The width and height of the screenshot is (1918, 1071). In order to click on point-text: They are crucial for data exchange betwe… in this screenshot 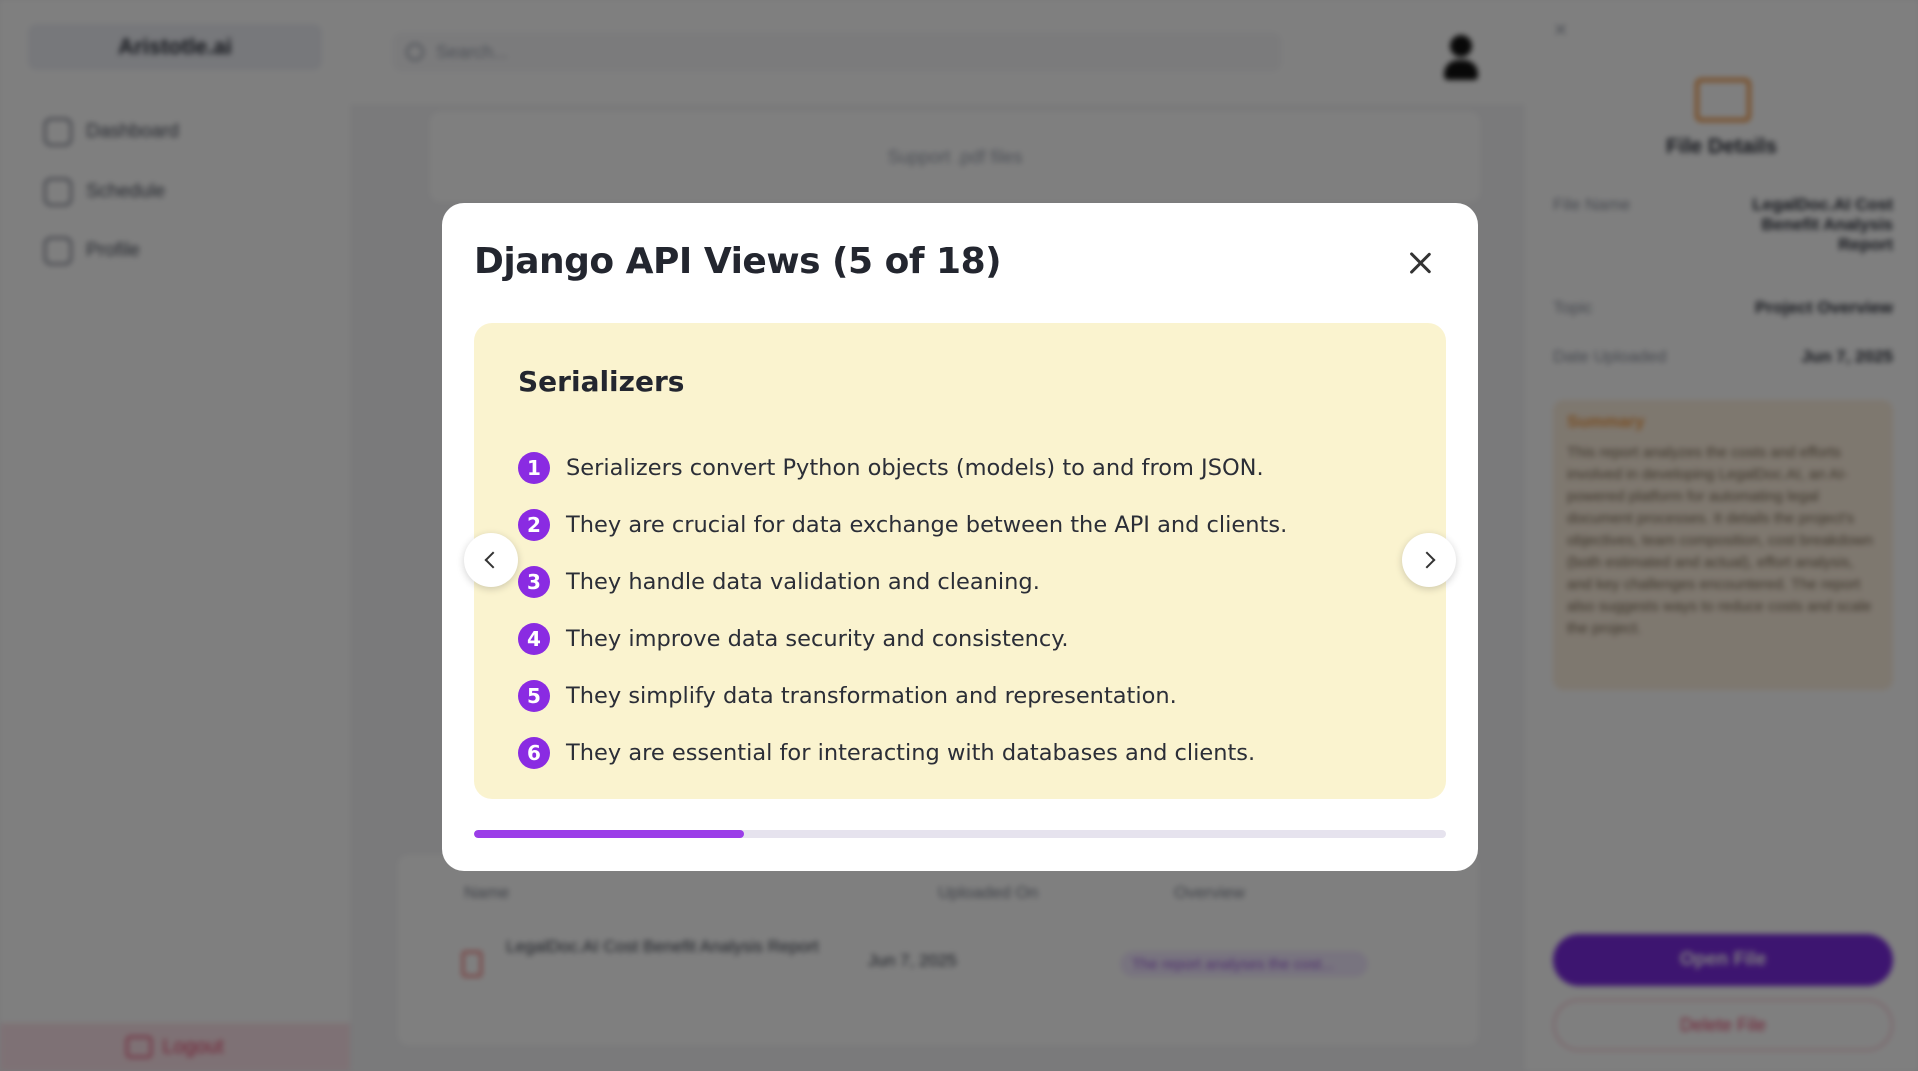, I will do `click(927, 524)`.